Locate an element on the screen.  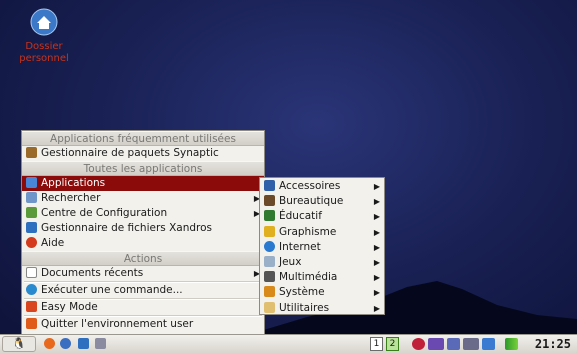
desktop-icon-home-folder: Dossier personnel is located at coordinates (44, 36).